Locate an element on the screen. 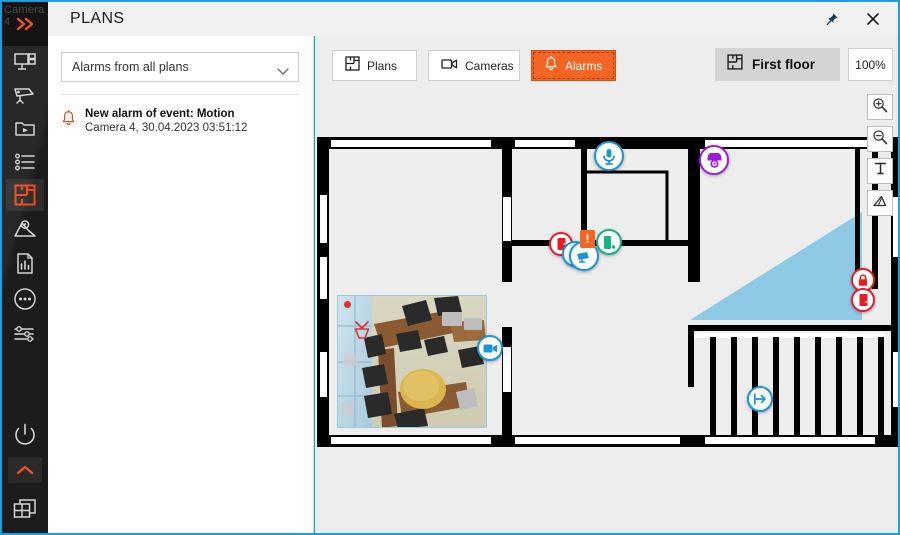 This screenshot has width=900, height=535. pin-button is located at coordinates (831, 19).